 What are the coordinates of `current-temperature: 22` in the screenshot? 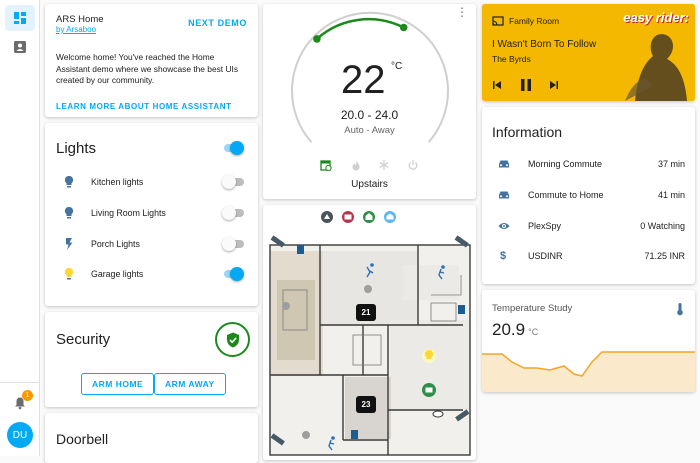 It's located at (363, 80).